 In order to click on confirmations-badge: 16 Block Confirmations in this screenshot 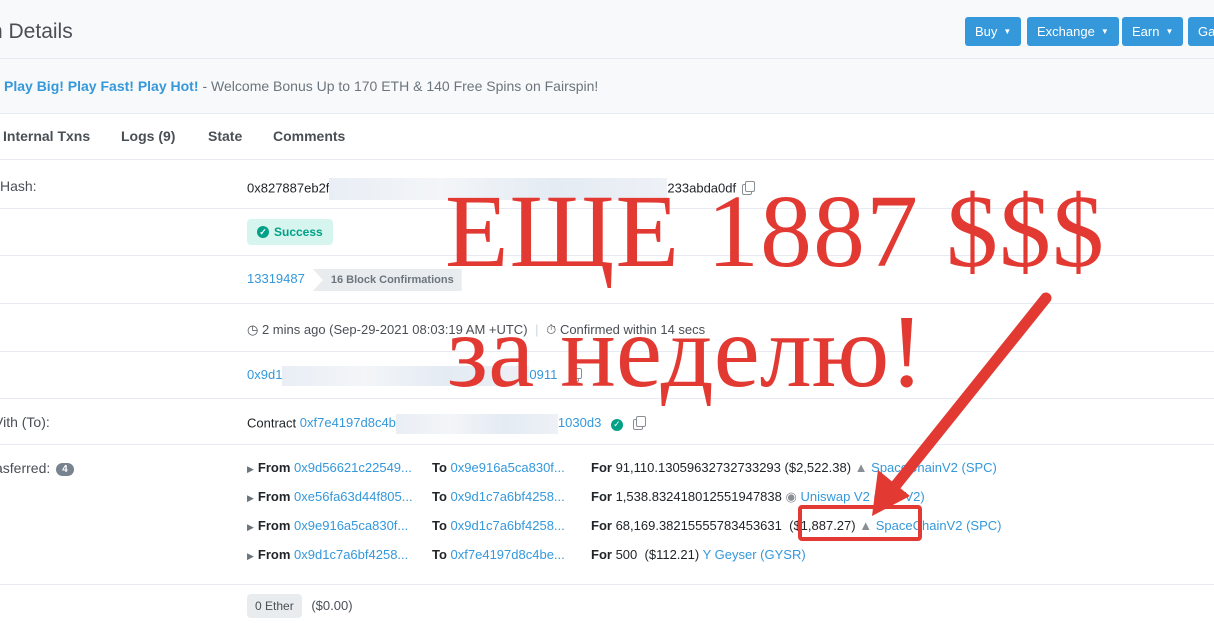, I will do `click(387, 280)`.